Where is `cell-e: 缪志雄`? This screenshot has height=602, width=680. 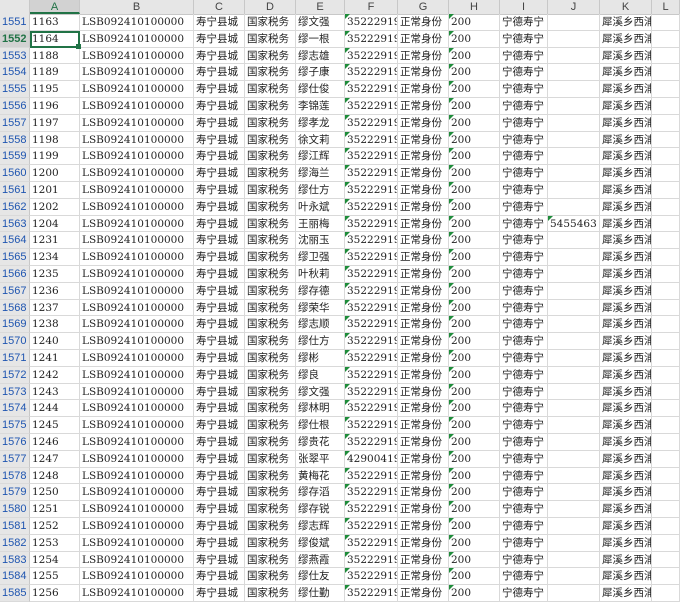 cell-e: 缪志雄 is located at coordinates (320, 56).